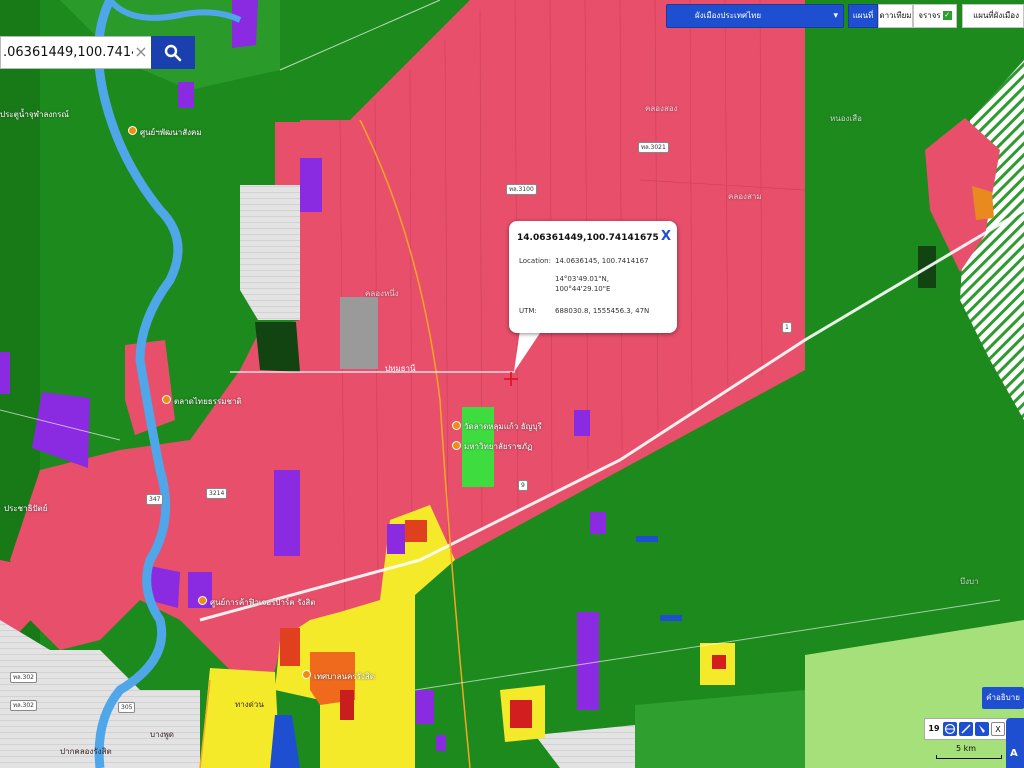 The width and height of the screenshot is (1024, 768). What do you see at coordinates (511, 379) in the screenshot?
I see `crosshair-icon` at bounding box center [511, 379].